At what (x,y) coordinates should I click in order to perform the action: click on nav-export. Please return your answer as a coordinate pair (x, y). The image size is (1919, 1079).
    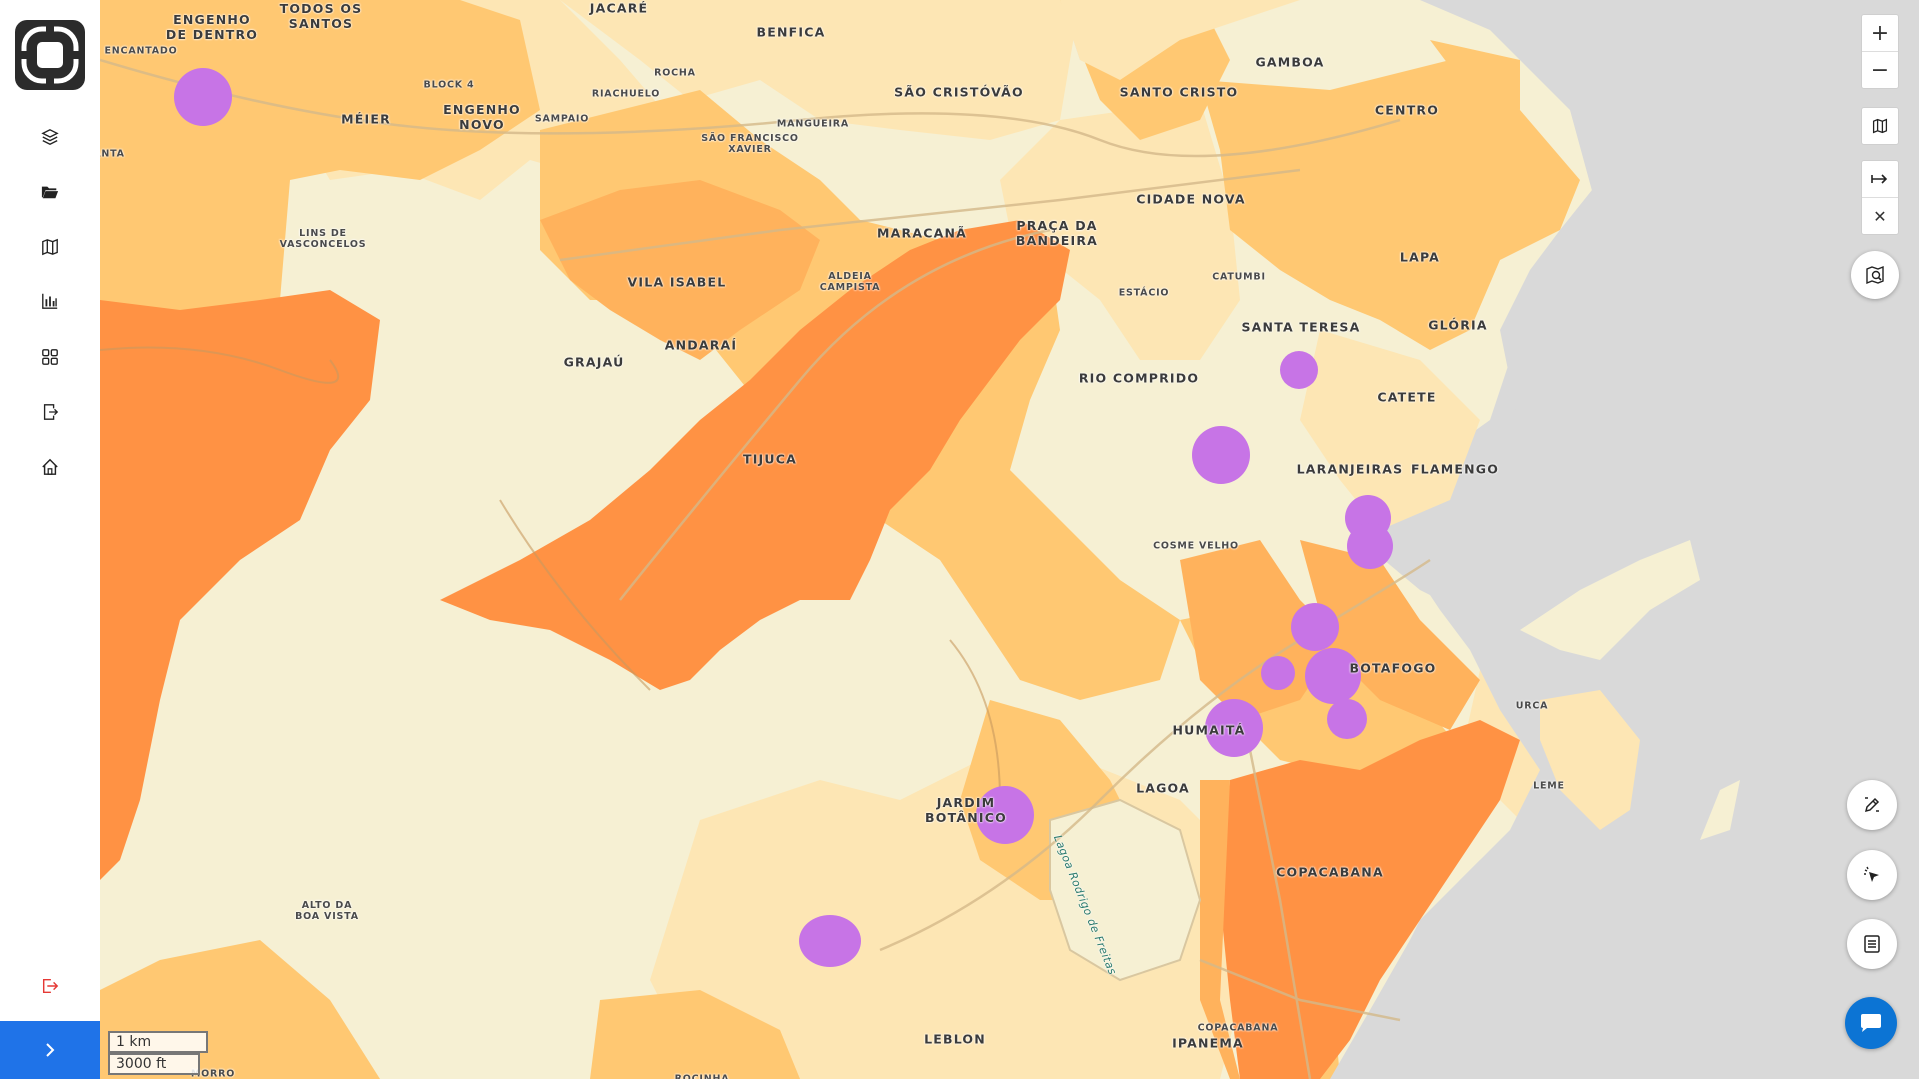
    Looking at the image, I should click on (50, 412).